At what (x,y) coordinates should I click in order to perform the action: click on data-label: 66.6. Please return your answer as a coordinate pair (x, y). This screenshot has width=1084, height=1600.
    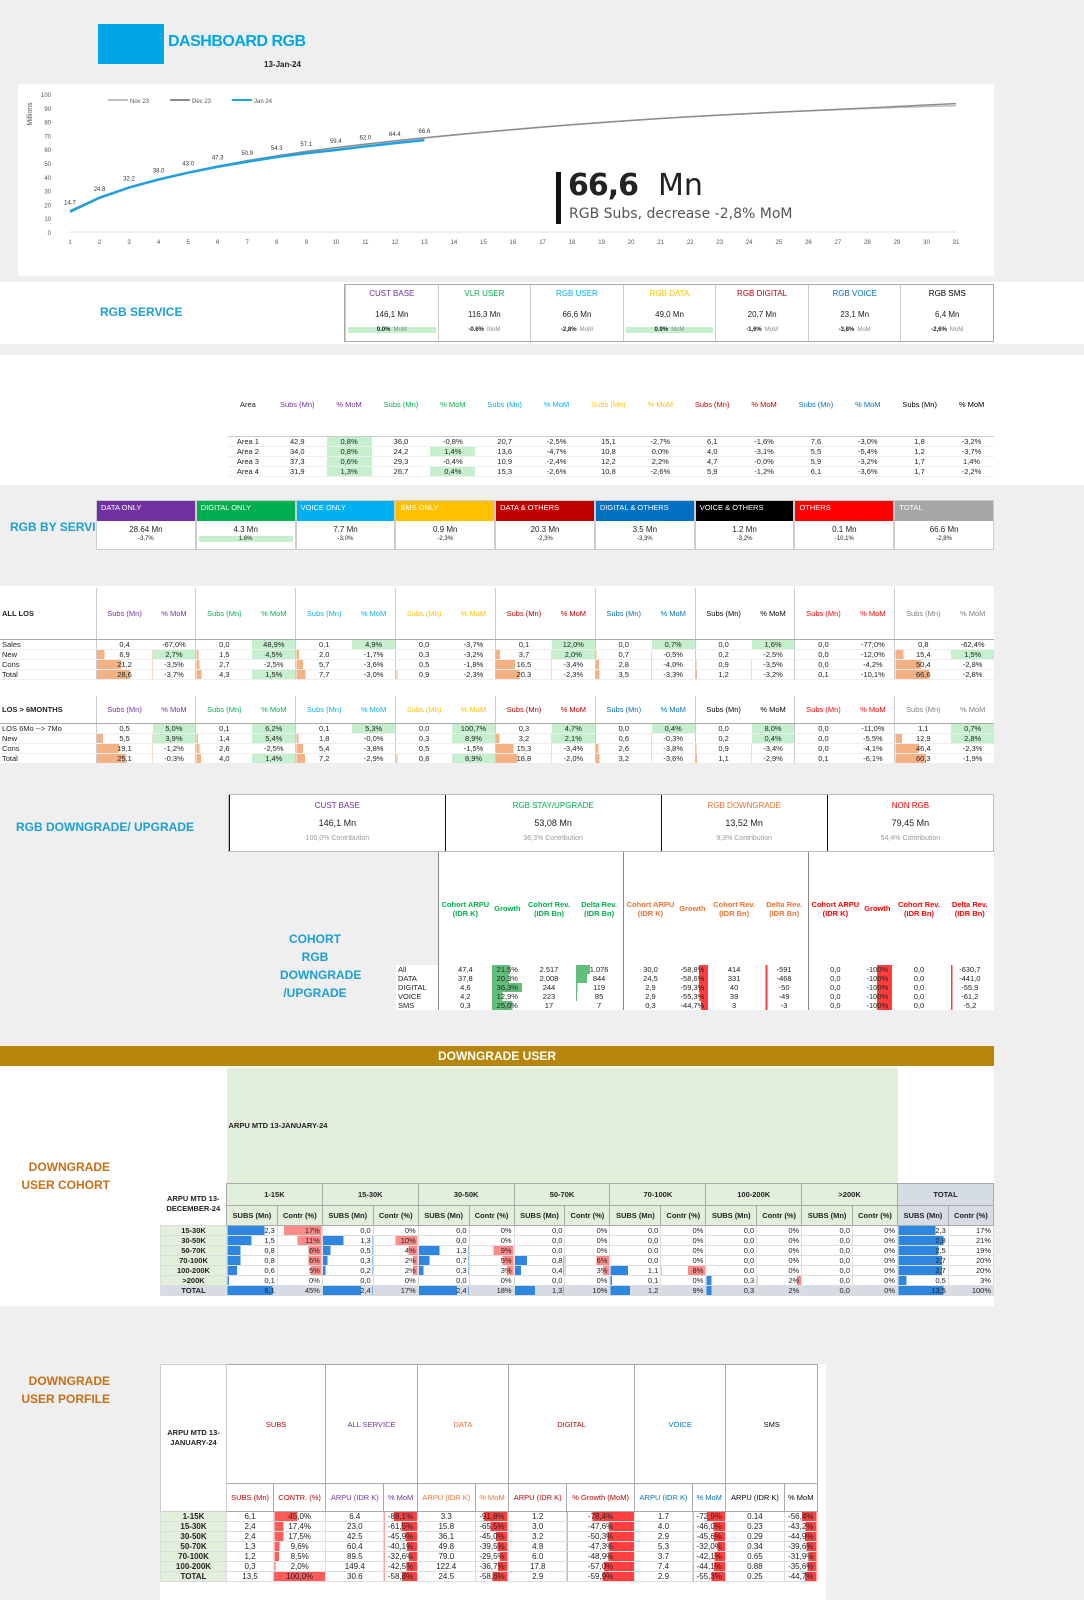
    Looking at the image, I should click on (425, 132).